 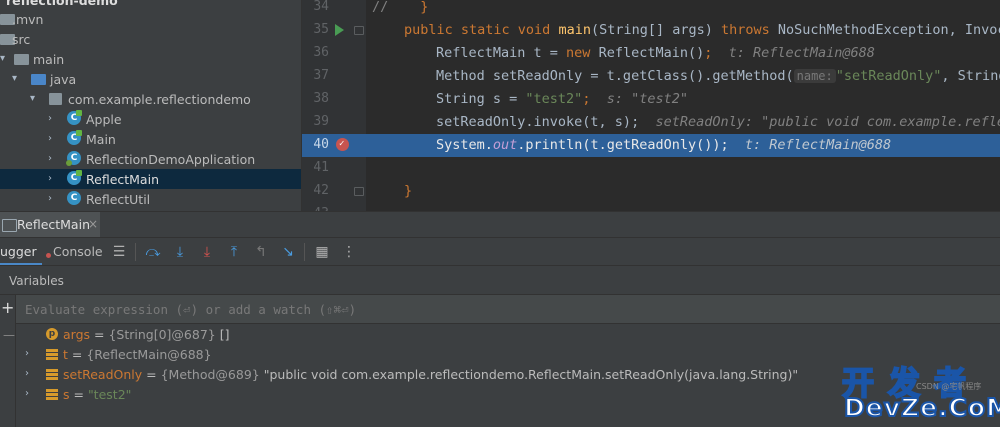 What do you see at coordinates (118, 199) in the screenshot?
I see `tree-item-label: ReflectUtil` at bounding box center [118, 199].